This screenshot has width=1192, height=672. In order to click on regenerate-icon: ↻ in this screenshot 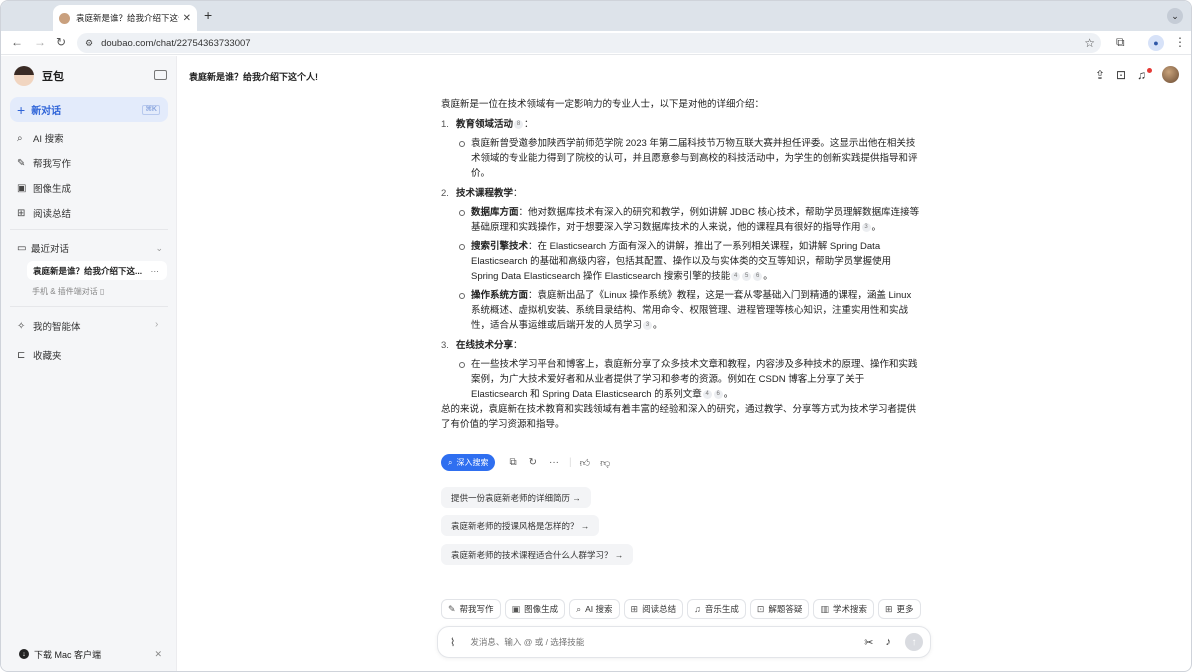, I will do `click(533, 462)`.